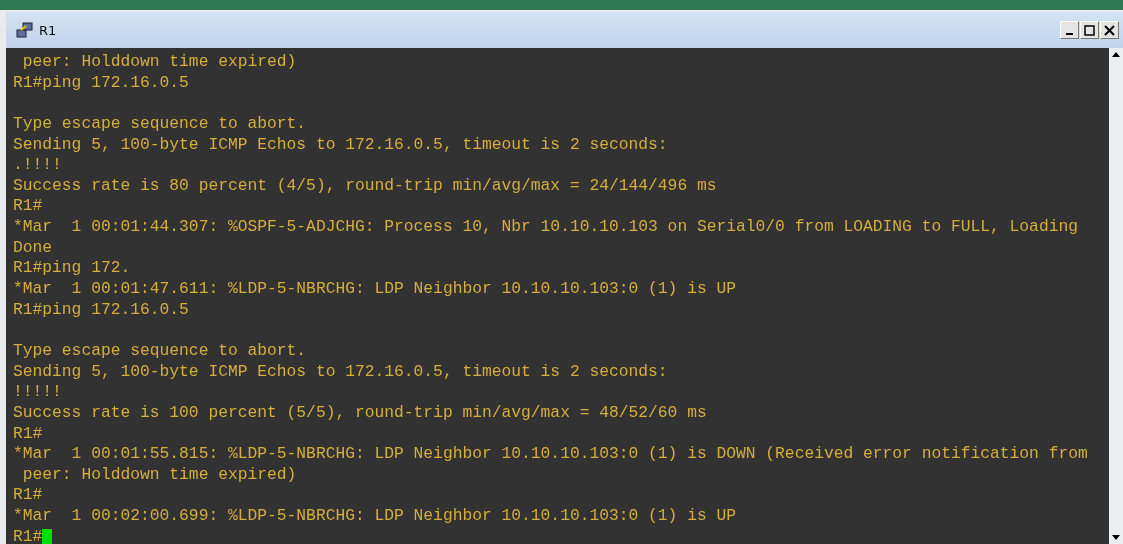 The width and height of the screenshot is (1123, 544). I want to click on terminal-line: Done, so click(33, 248).